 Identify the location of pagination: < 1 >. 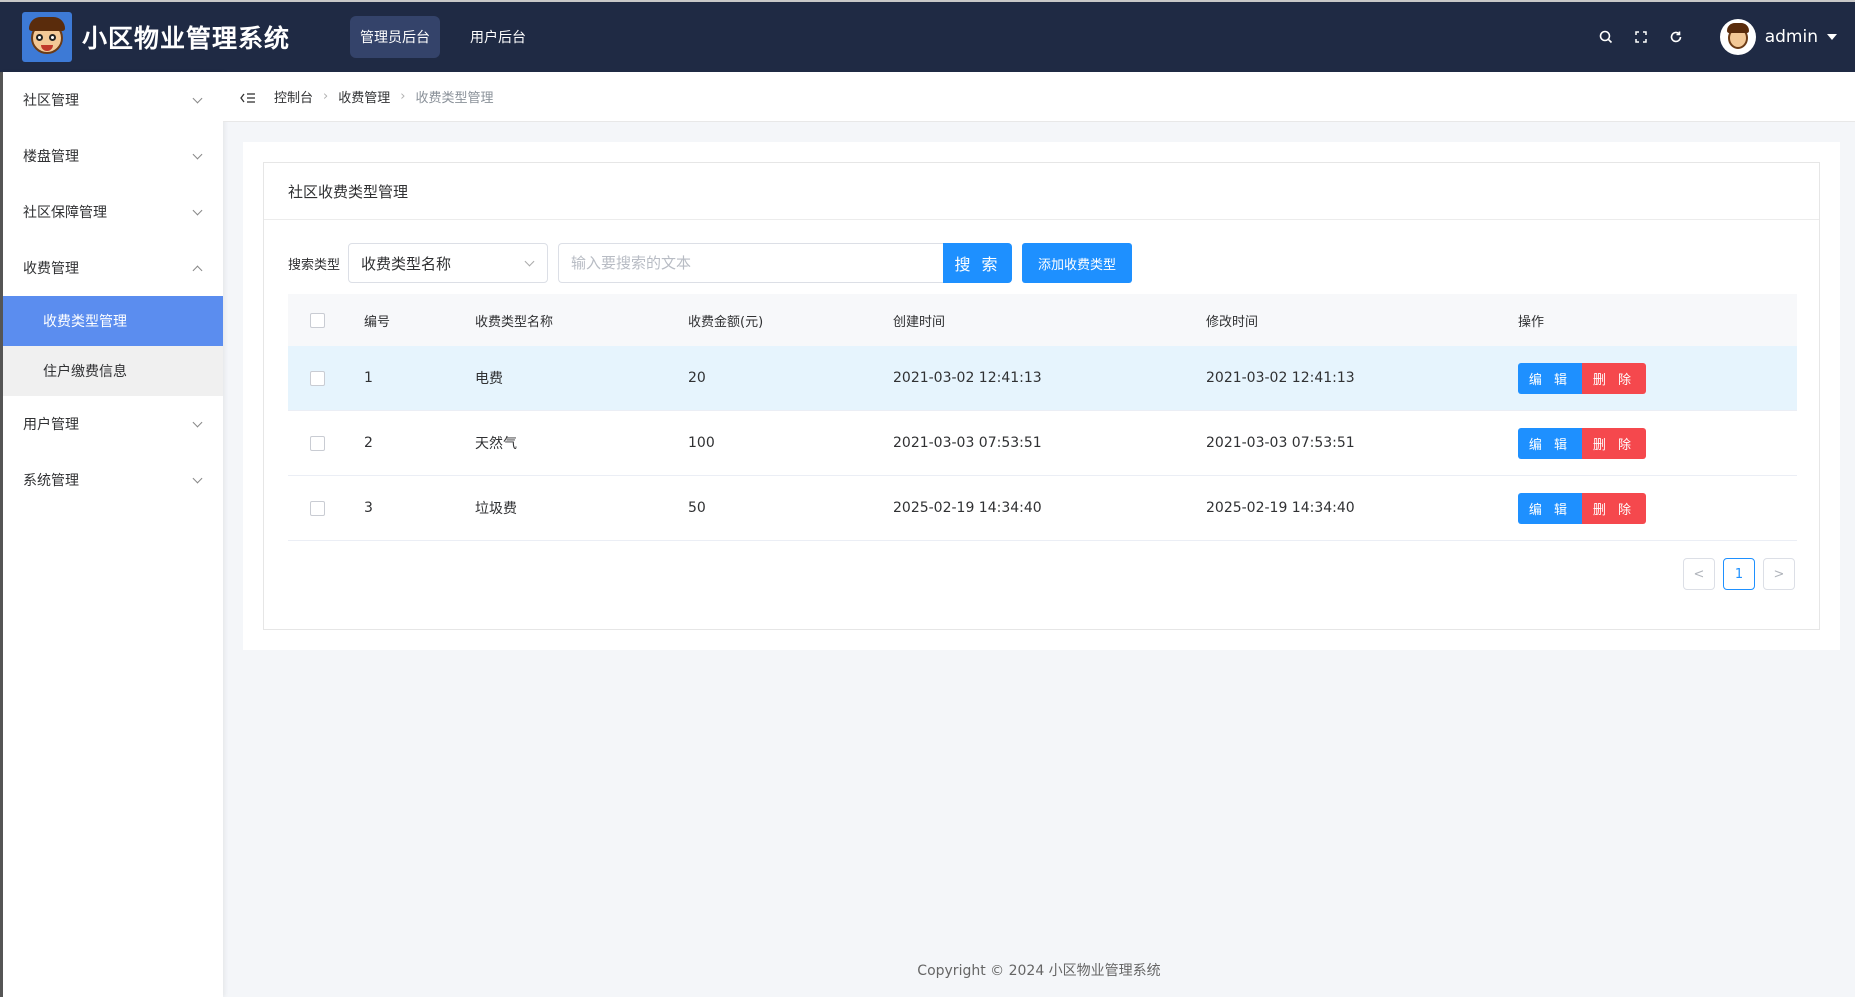
(1735, 574).